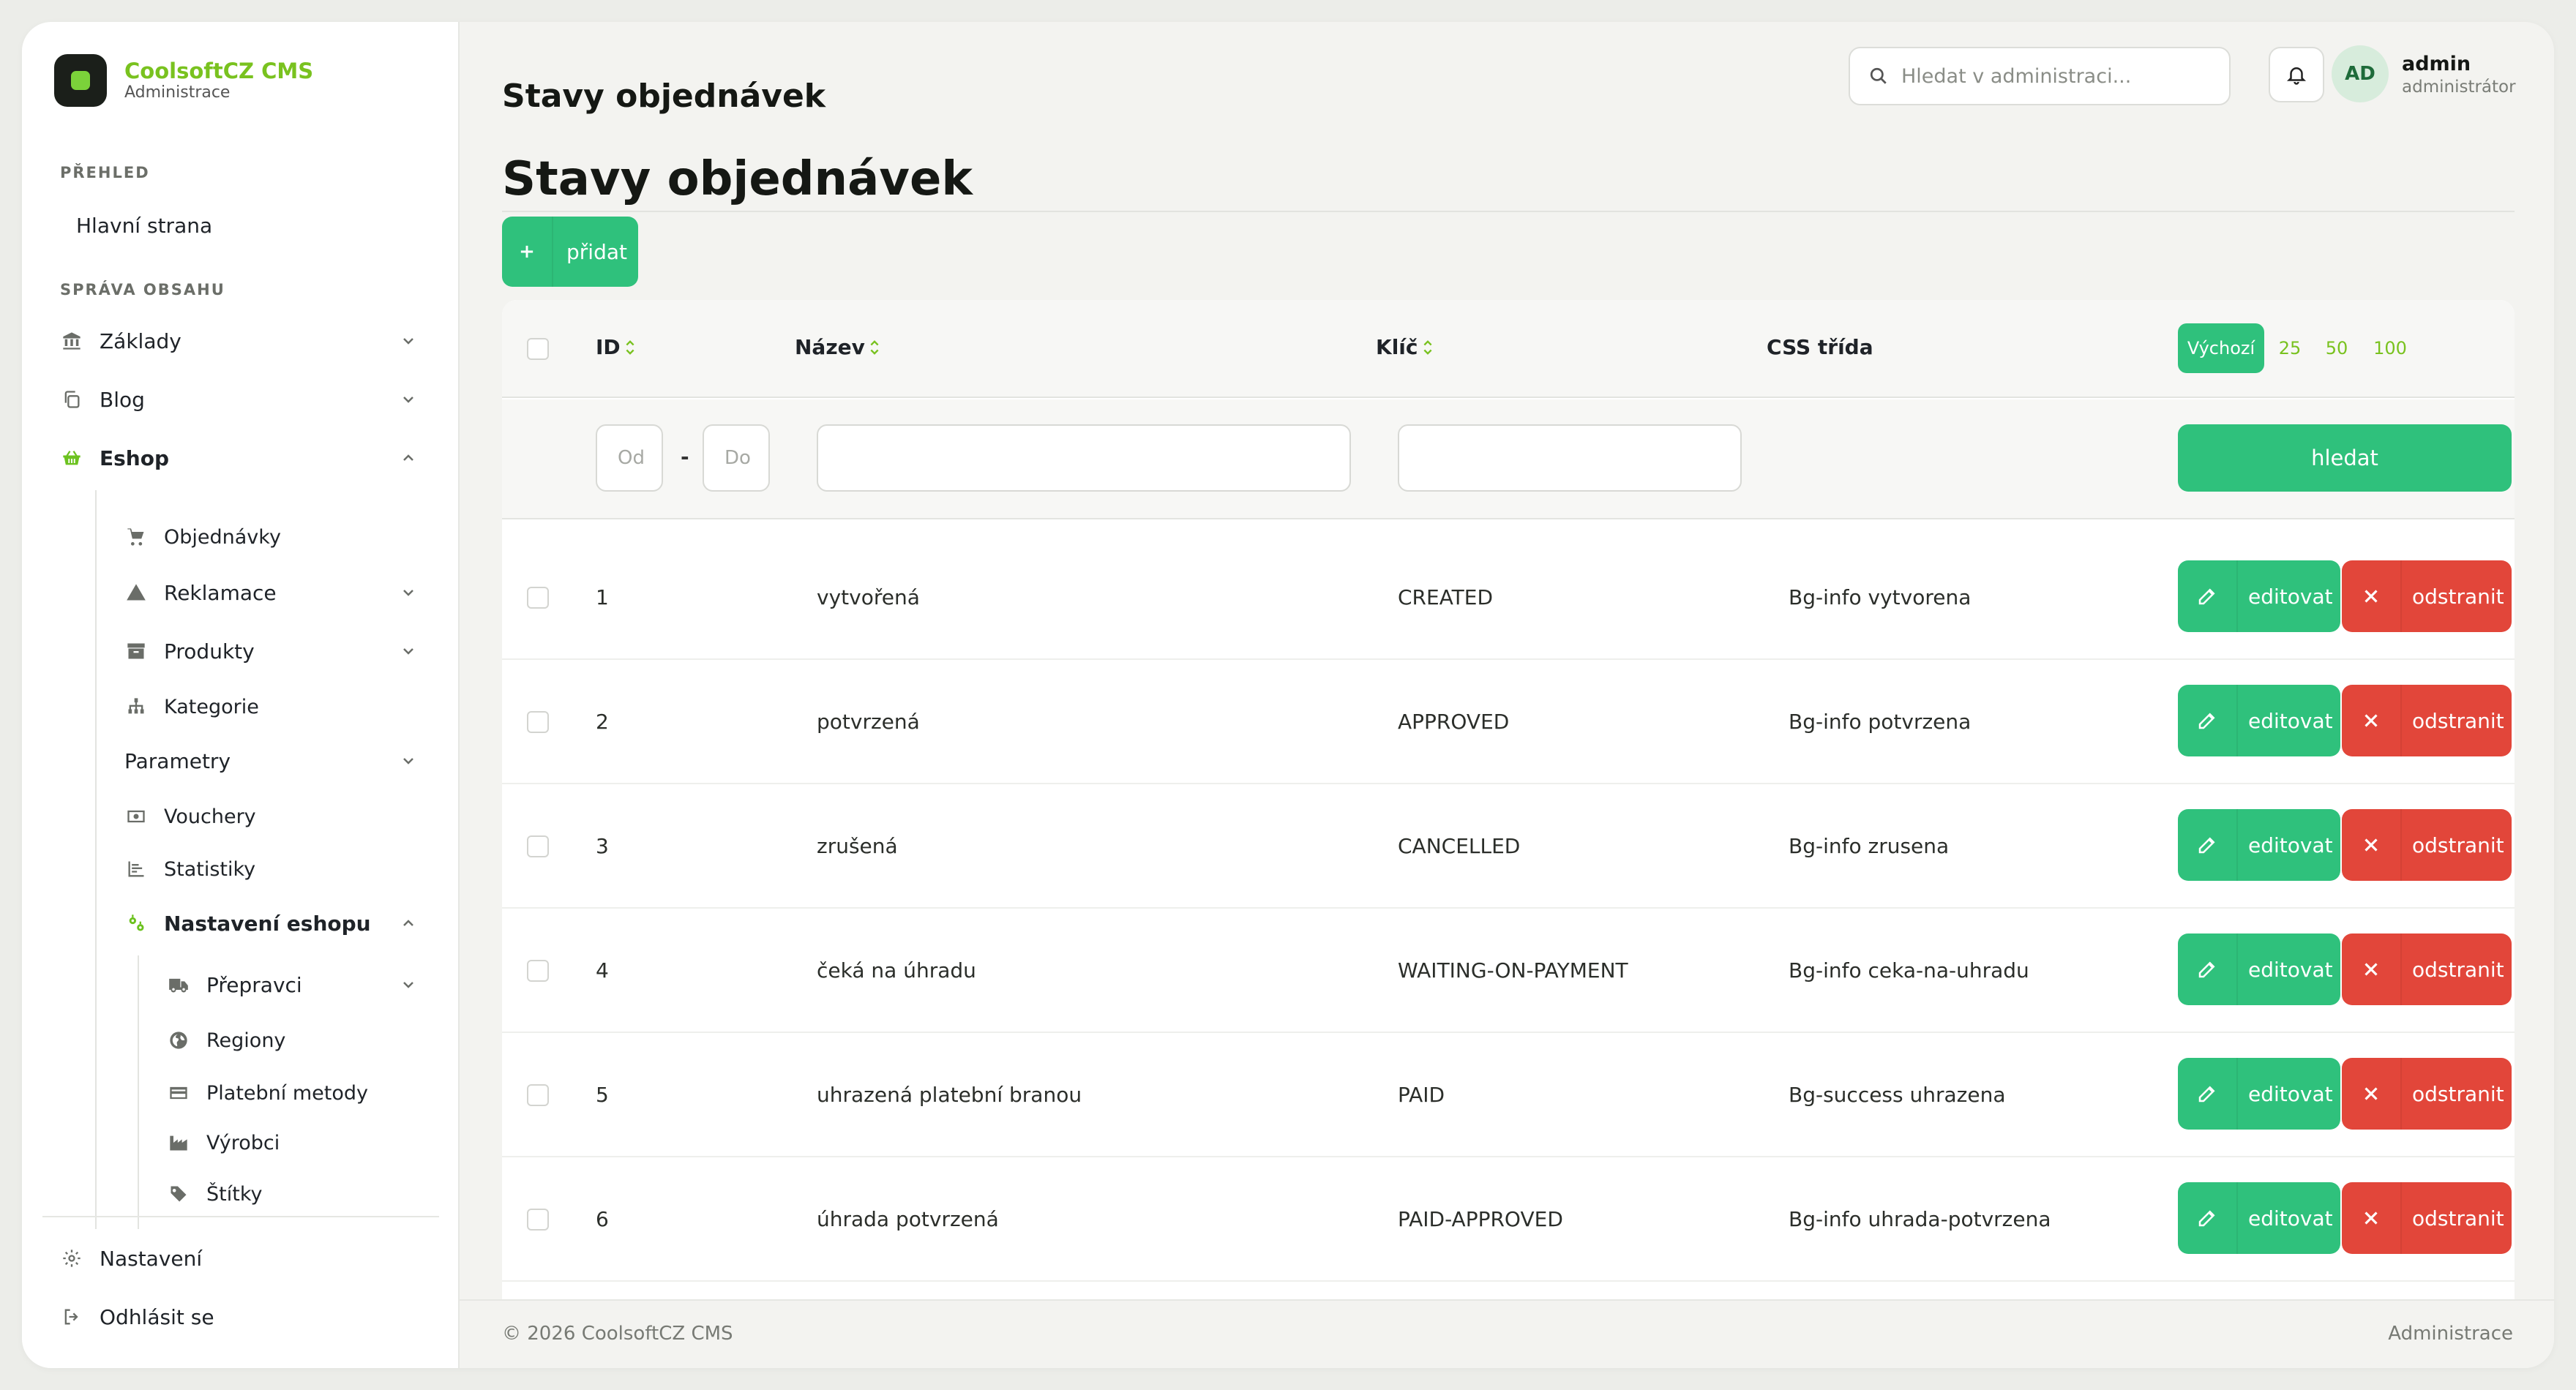  I want to click on cell-css: Bg-info vytvorena, so click(1880, 597).